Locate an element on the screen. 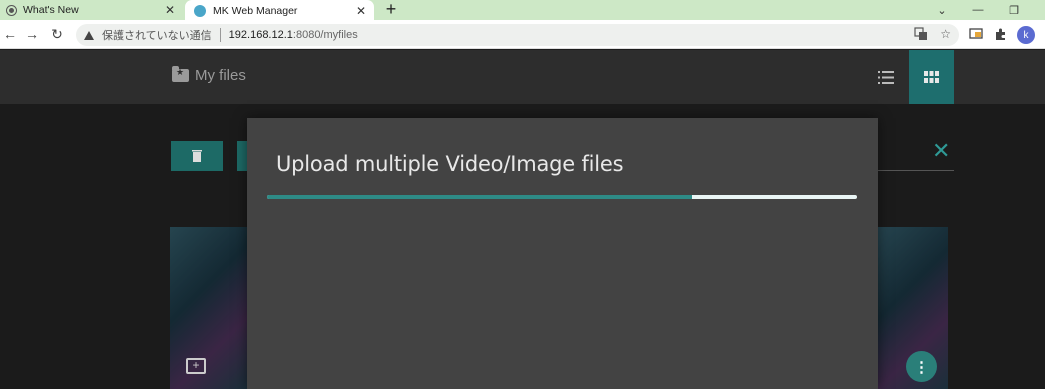  back-icon: ← is located at coordinates (10, 34).